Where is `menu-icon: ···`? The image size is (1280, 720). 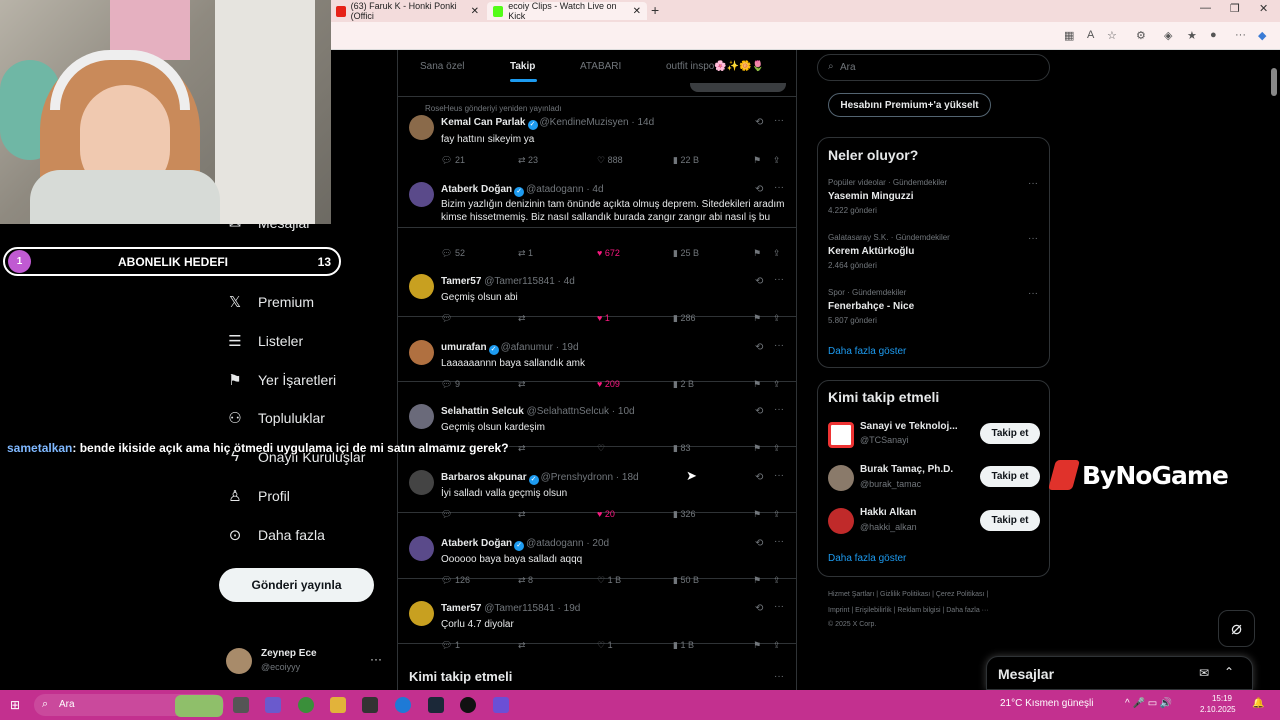 menu-icon: ··· is located at coordinates (1240, 35).